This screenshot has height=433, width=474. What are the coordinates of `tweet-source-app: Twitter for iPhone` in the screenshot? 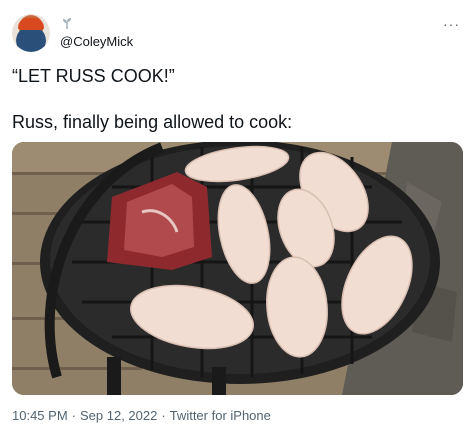 It's located at (220, 415).